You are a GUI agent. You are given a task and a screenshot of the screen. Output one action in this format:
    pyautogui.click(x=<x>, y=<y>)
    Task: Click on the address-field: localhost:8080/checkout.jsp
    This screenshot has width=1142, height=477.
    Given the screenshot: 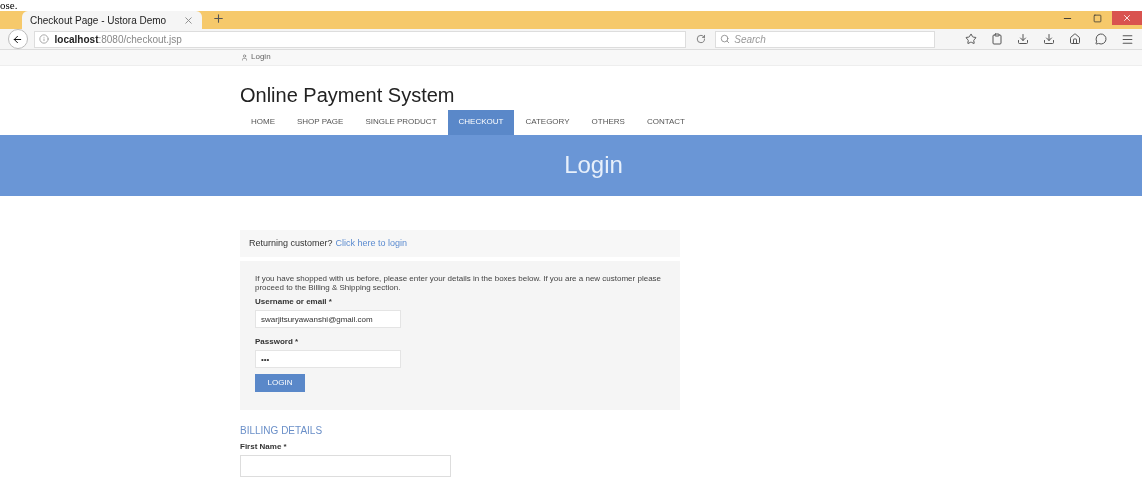 What is the action you would take?
    pyautogui.click(x=359, y=39)
    